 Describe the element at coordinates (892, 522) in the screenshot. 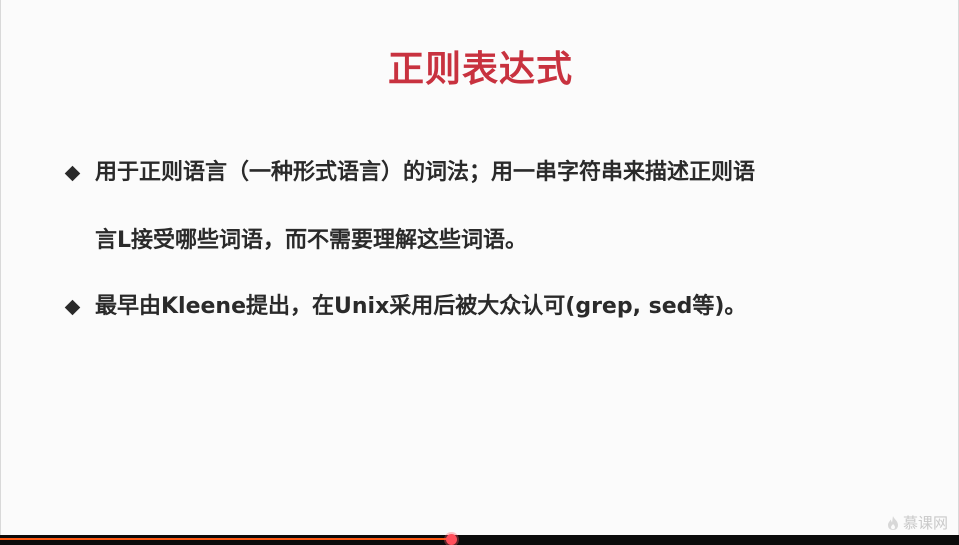

I see `flame-icon` at that location.